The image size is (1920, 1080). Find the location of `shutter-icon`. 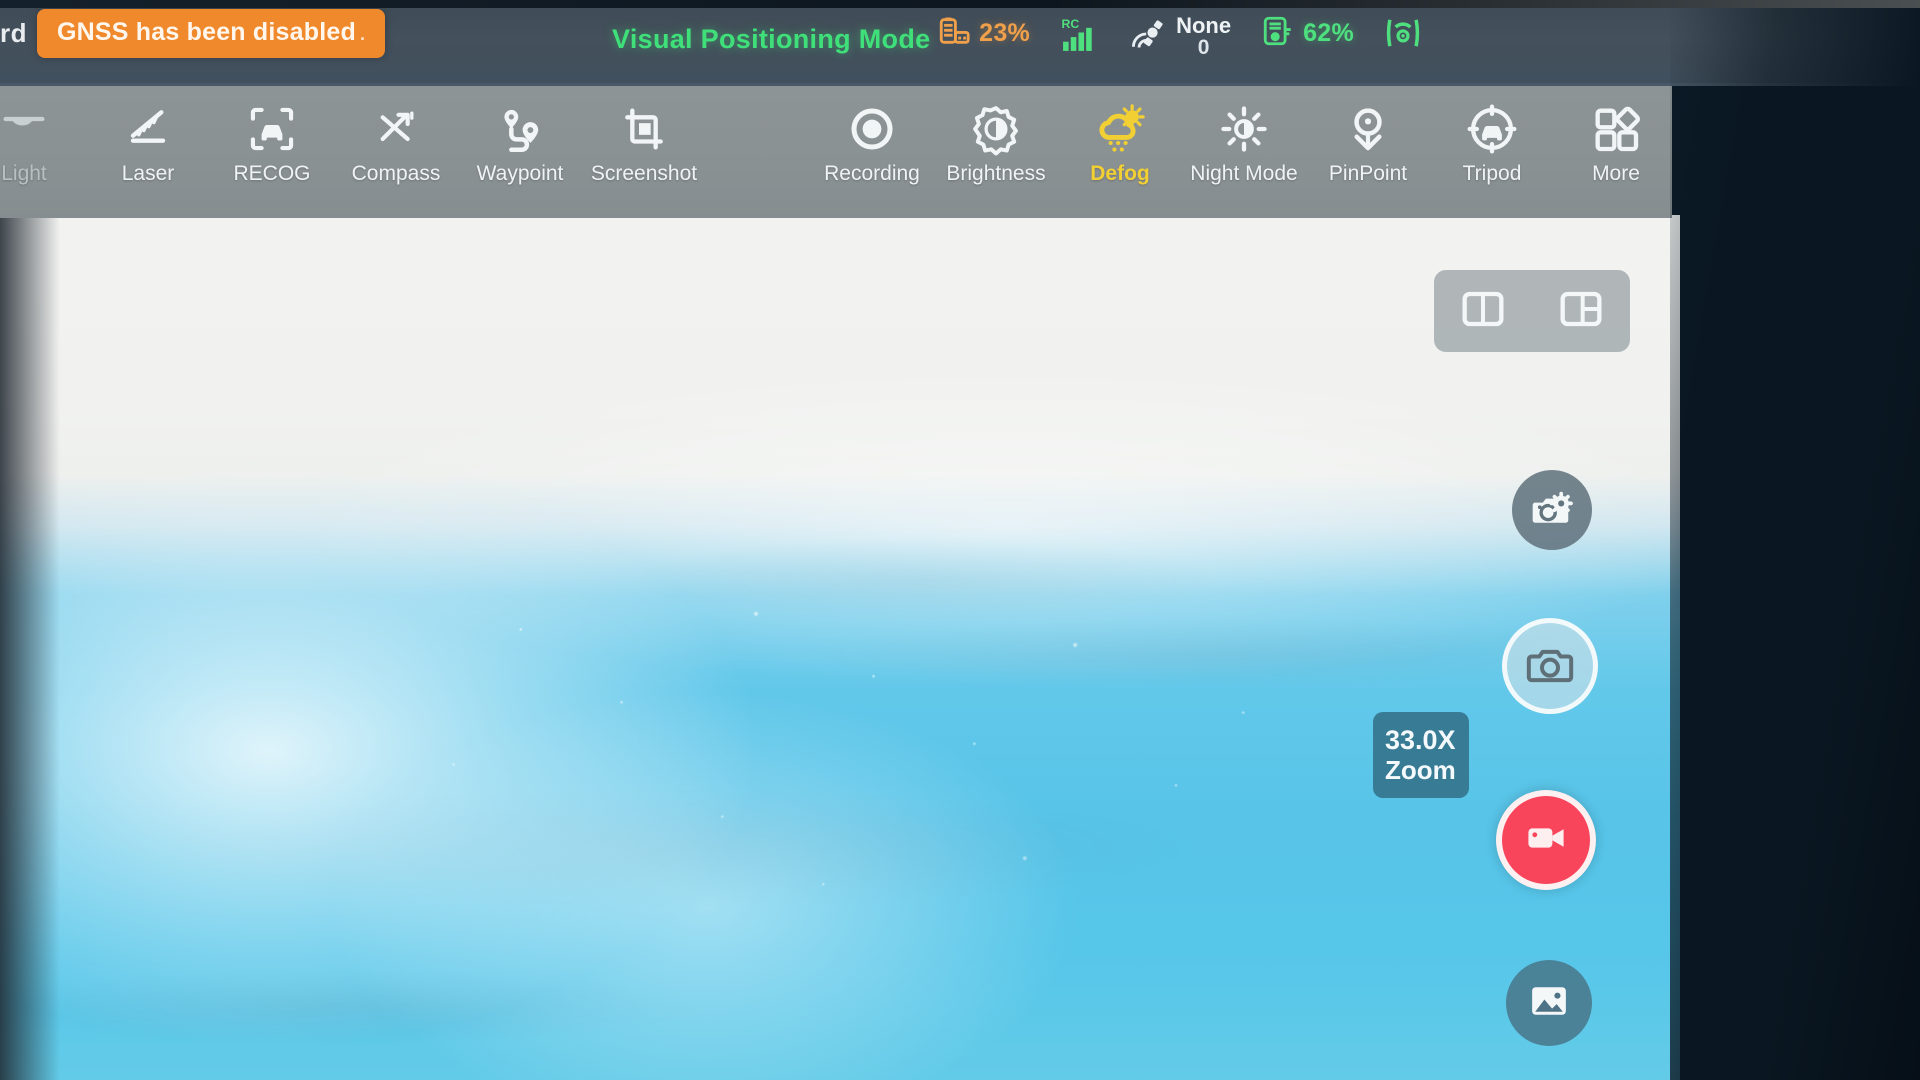

shutter-icon is located at coordinates (1550, 666).